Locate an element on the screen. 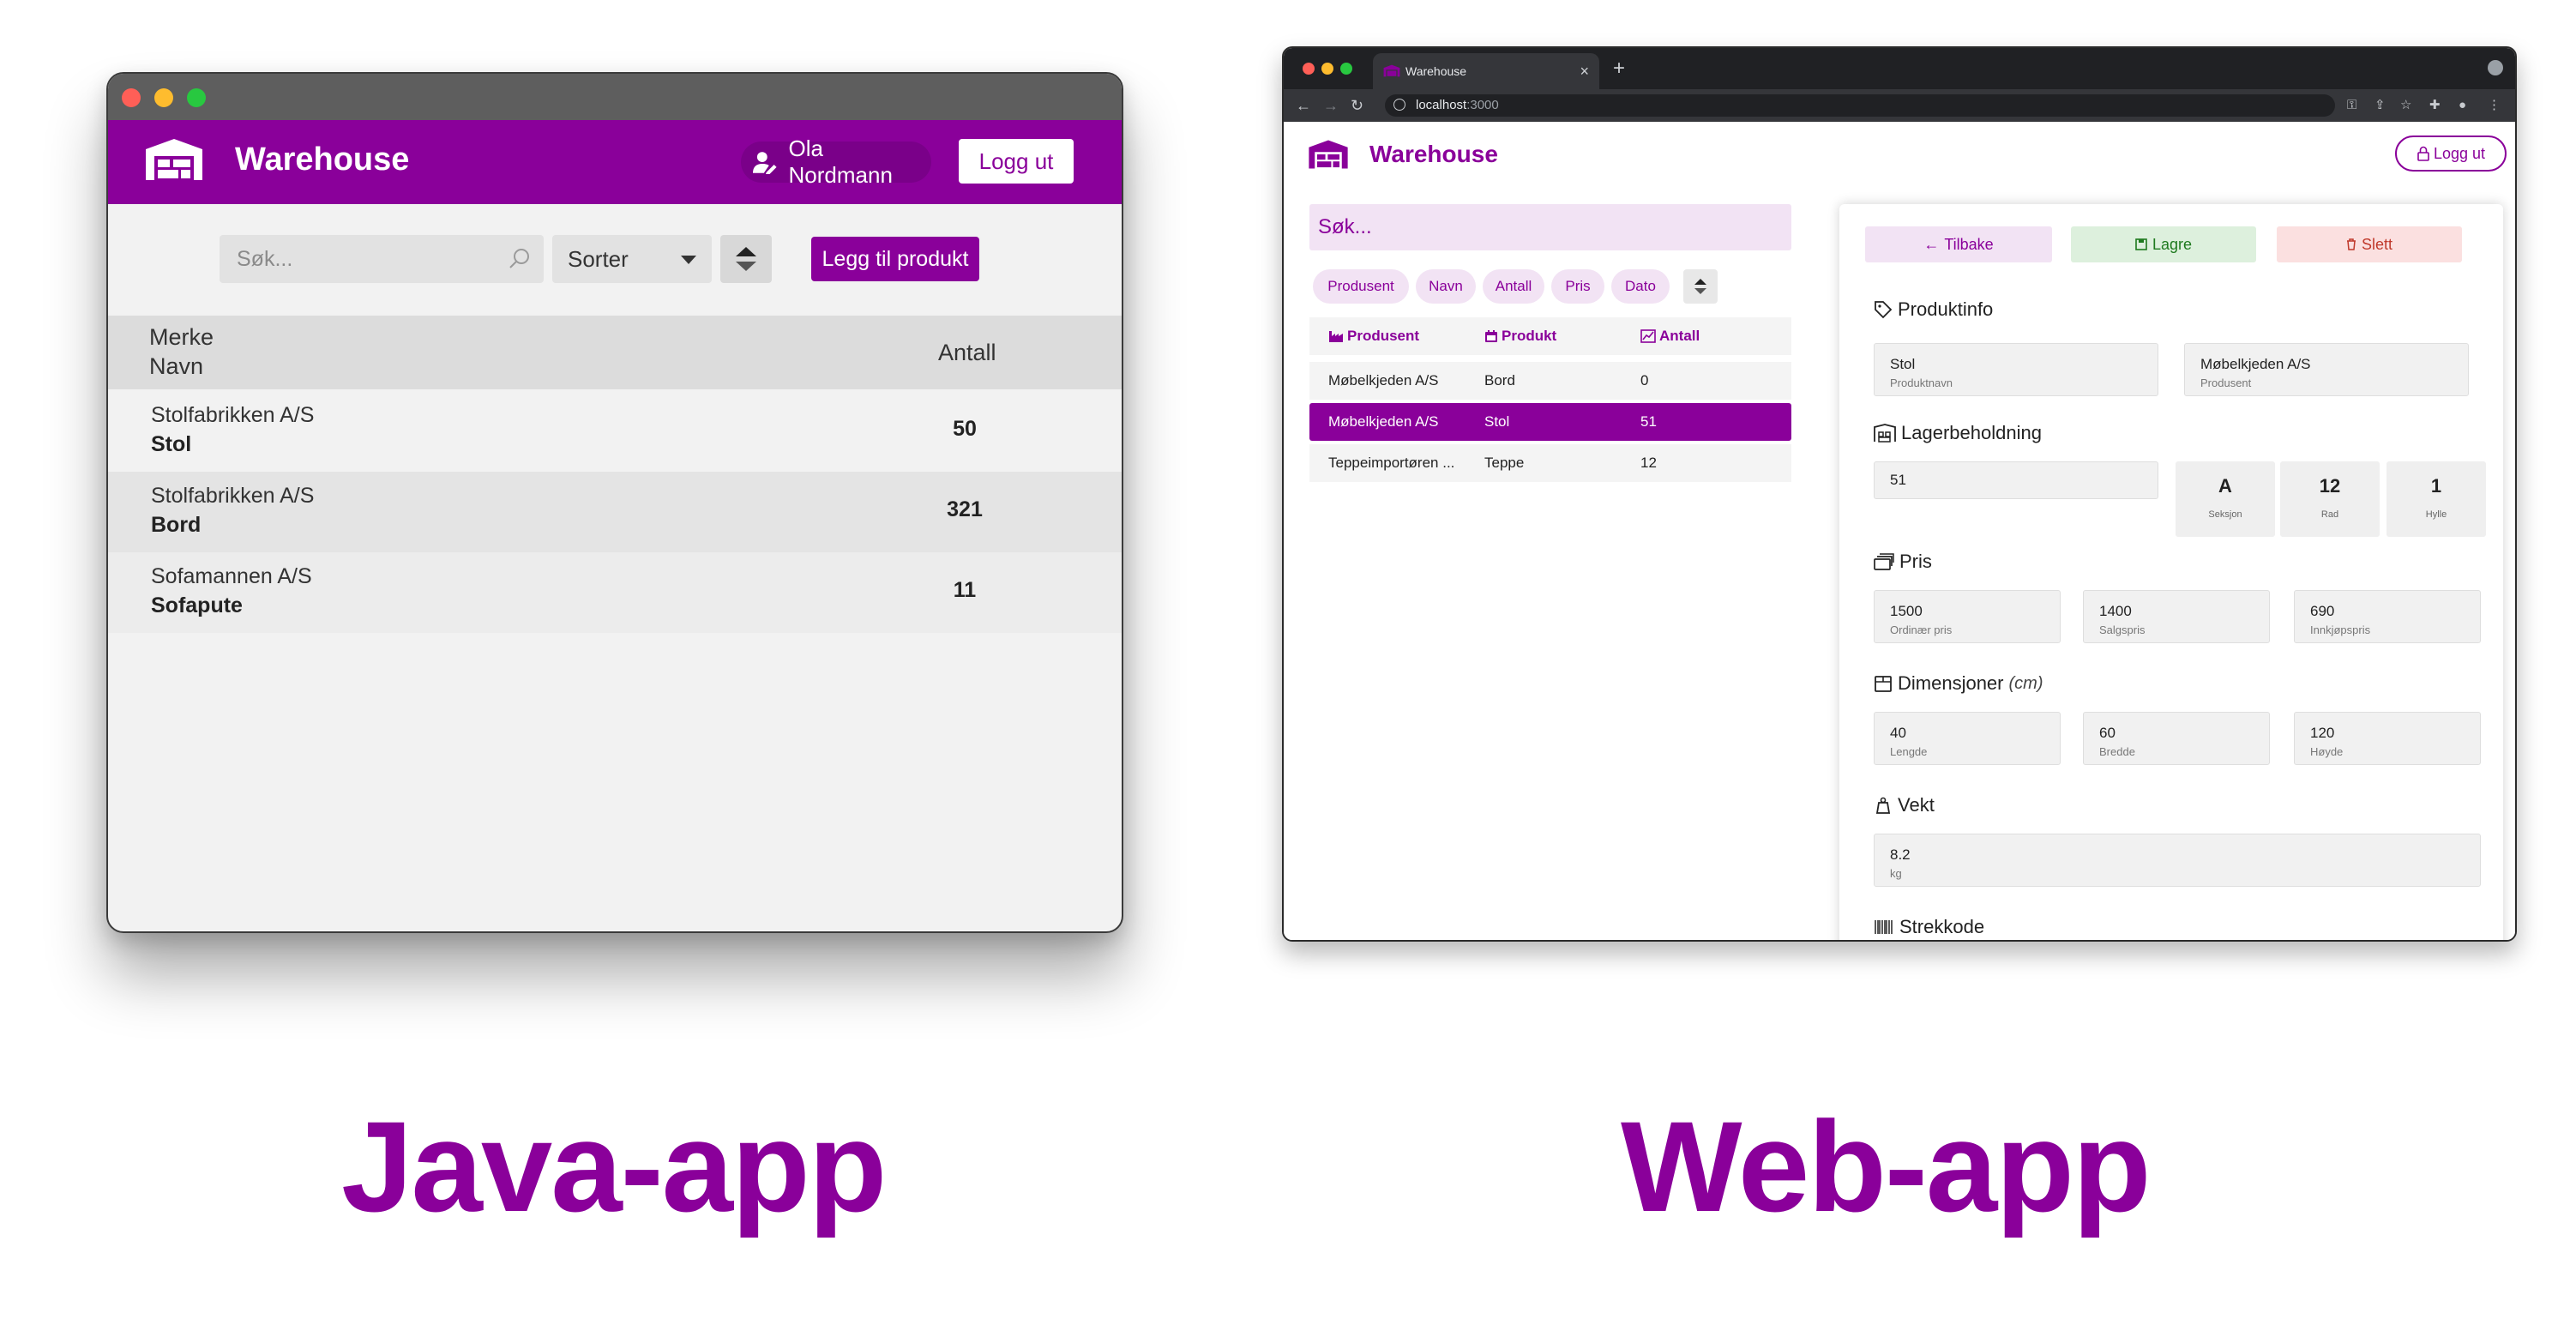  row-name: Bord is located at coordinates (177, 525).